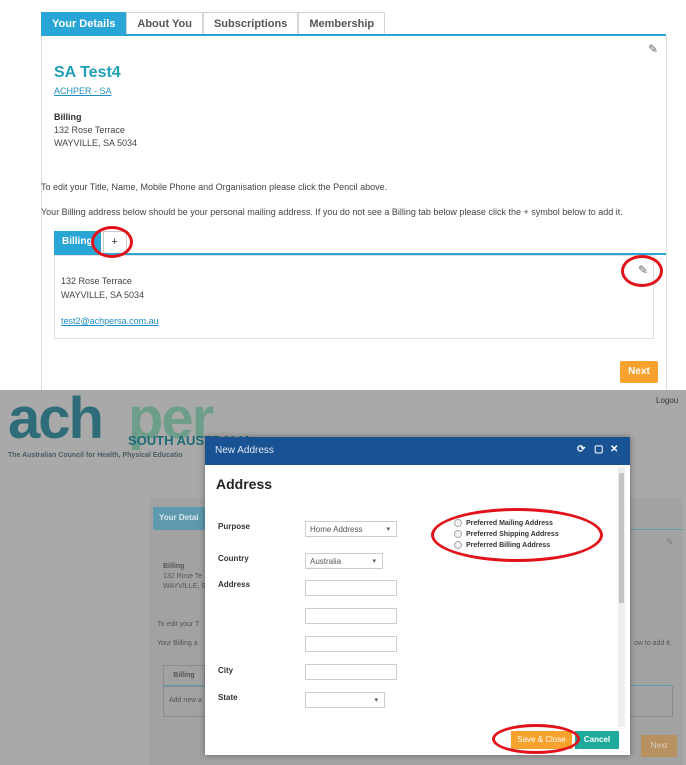 The width and height of the screenshot is (686, 765). Describe the element at coordinates (103, 295) in the screenshot. I see `address-line-2: WAYVILLE, SA 5034` at that location.